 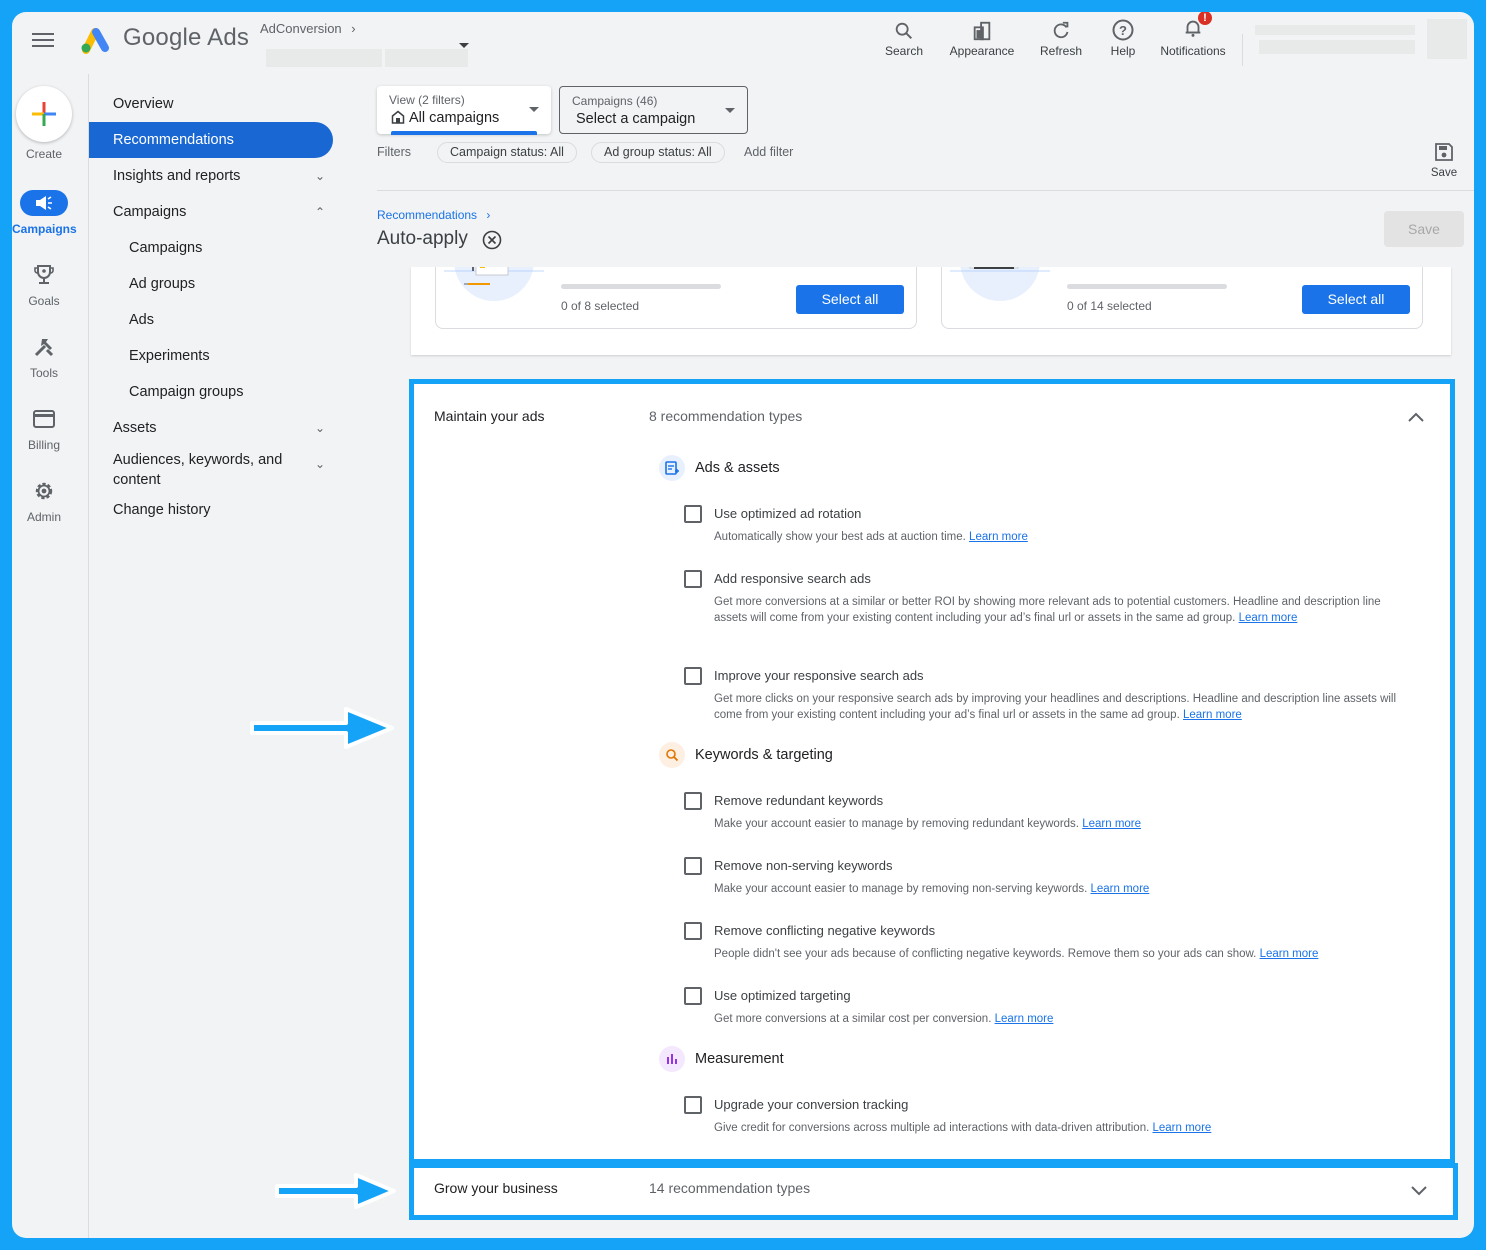 I want to click on nav-item-overview: Overview, so click(x=214, y=104).